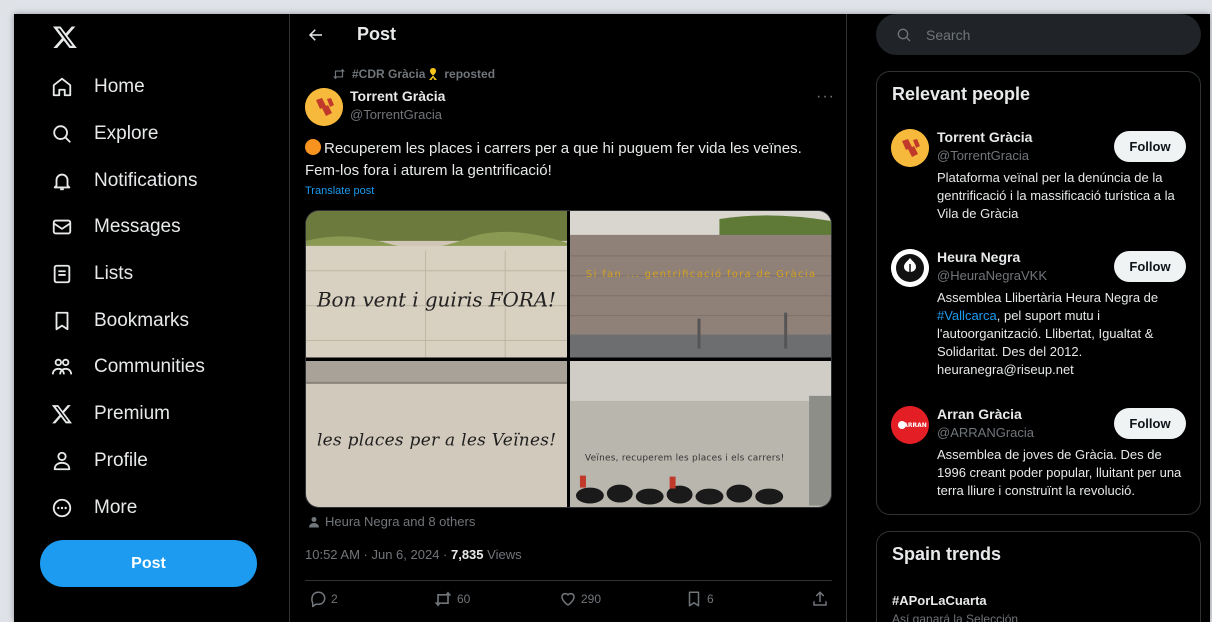 The width and height of the screenshot is (1212, 622). I want to click on translate-post-link: Translate post, so click(339, 191).